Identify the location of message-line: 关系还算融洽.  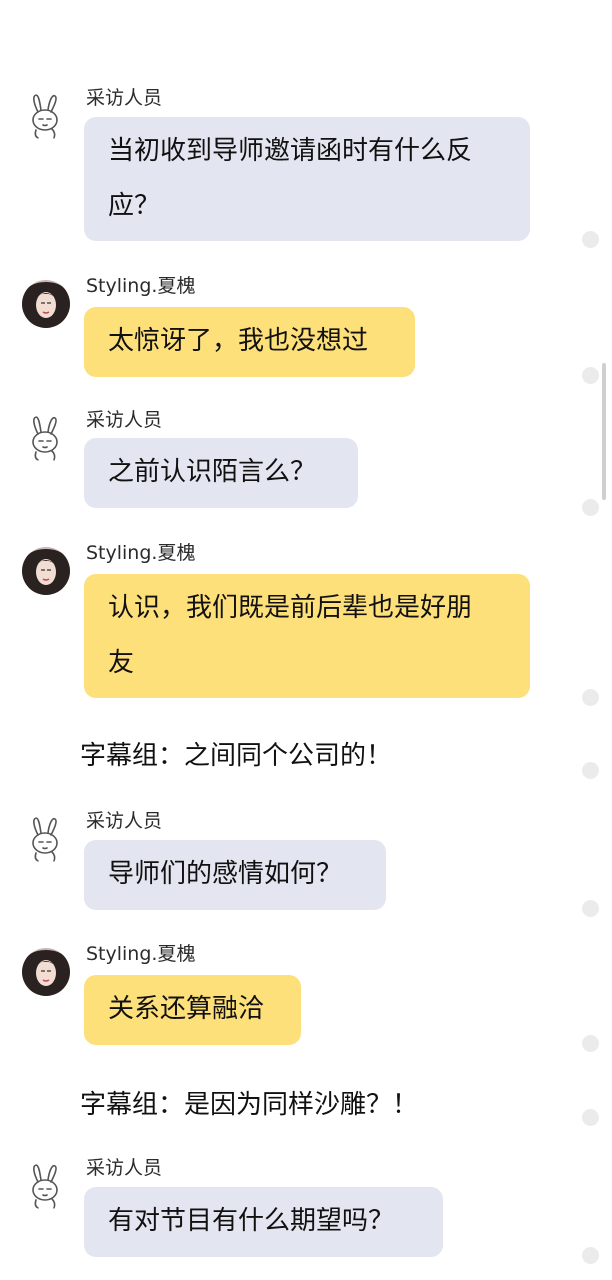
(186, 1009).